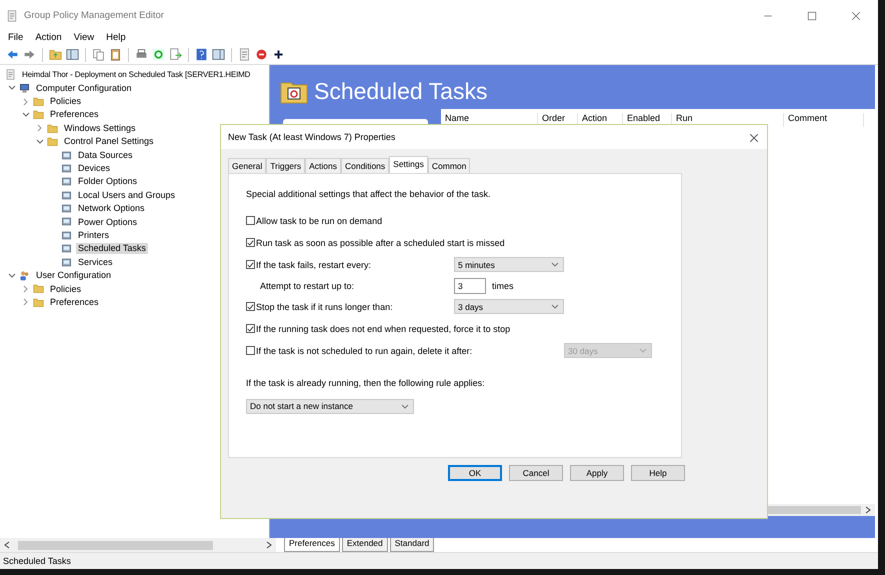 The height and width of the screenshot is (575, 885). Describe the element at coordinates (7, 545) in the screenshot. I see `scroll-left-icon` at that location.